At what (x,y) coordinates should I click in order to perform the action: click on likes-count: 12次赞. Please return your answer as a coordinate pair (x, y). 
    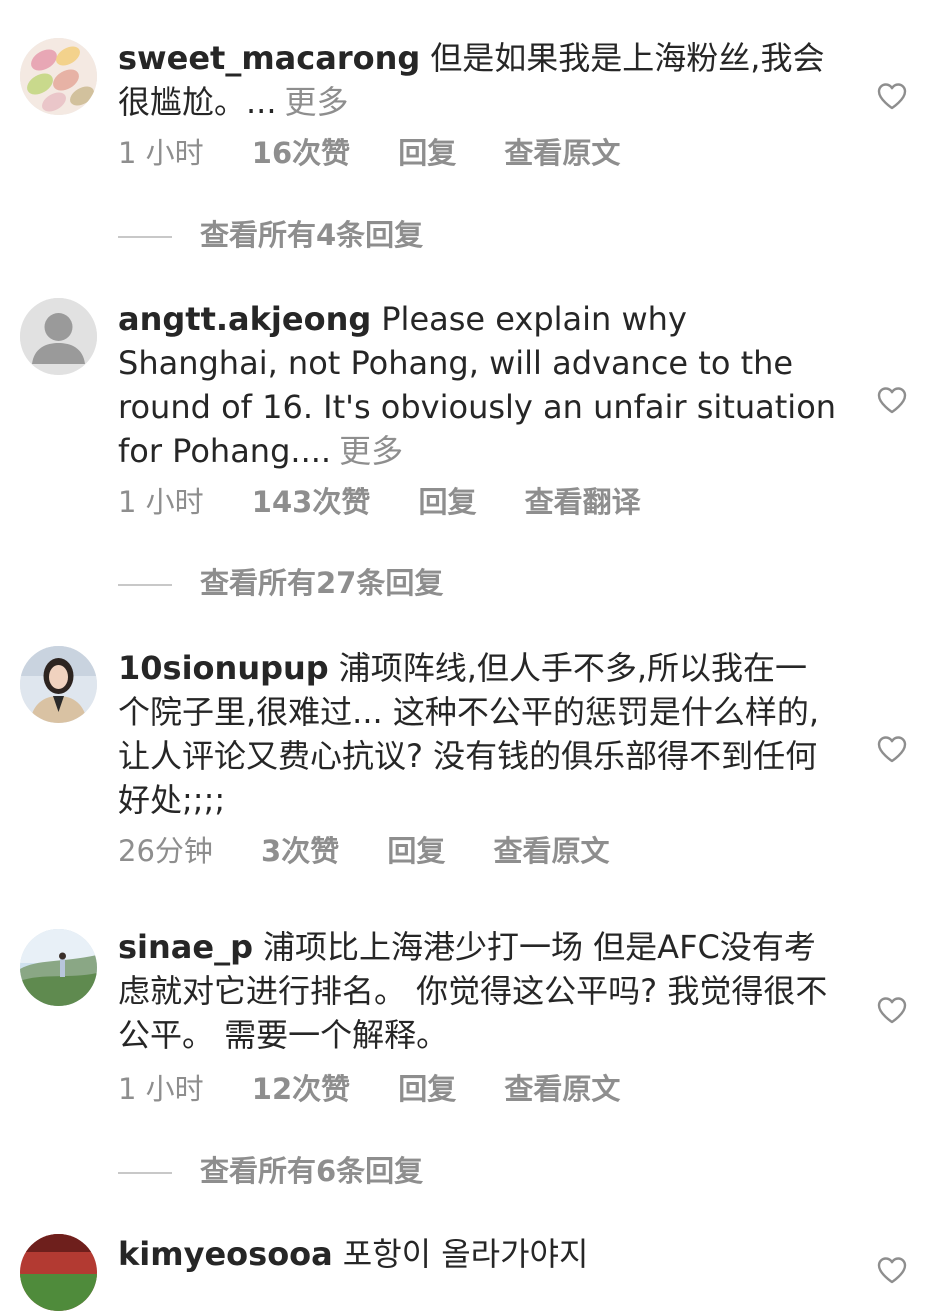
    Looking at the image, I should click on (301, 1089).